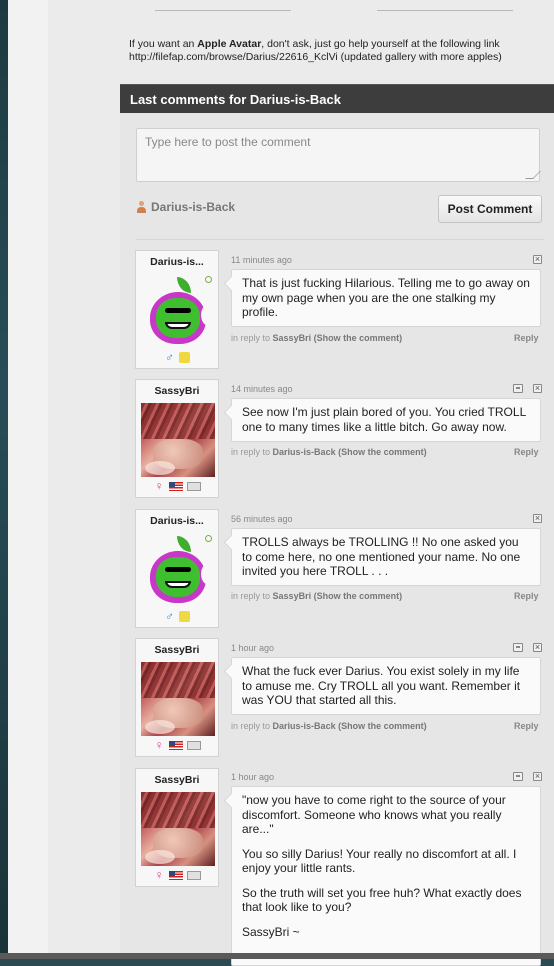 Image resolution: width=554 pixels, height=966 pixels. Describe the element at coordinates (277, 956) in the screenshot. I see `bottom-edge` at that location.